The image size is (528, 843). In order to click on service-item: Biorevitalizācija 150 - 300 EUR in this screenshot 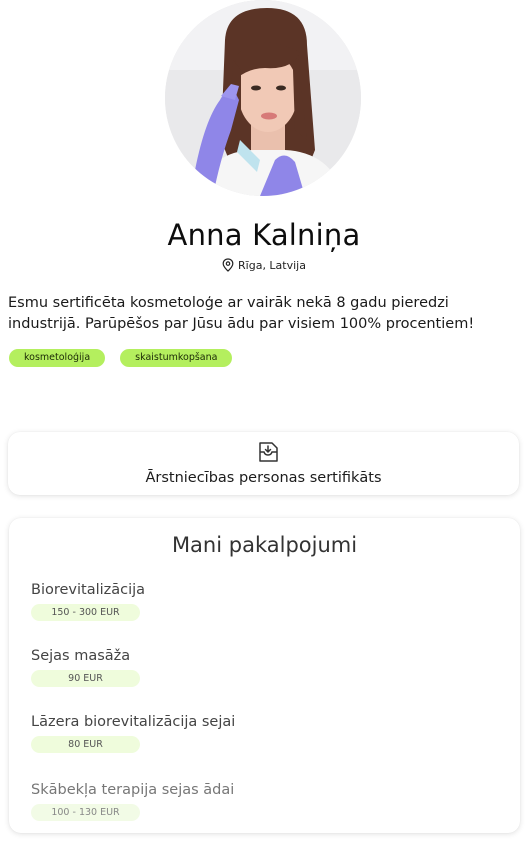, I will do `click(88, 601)`.